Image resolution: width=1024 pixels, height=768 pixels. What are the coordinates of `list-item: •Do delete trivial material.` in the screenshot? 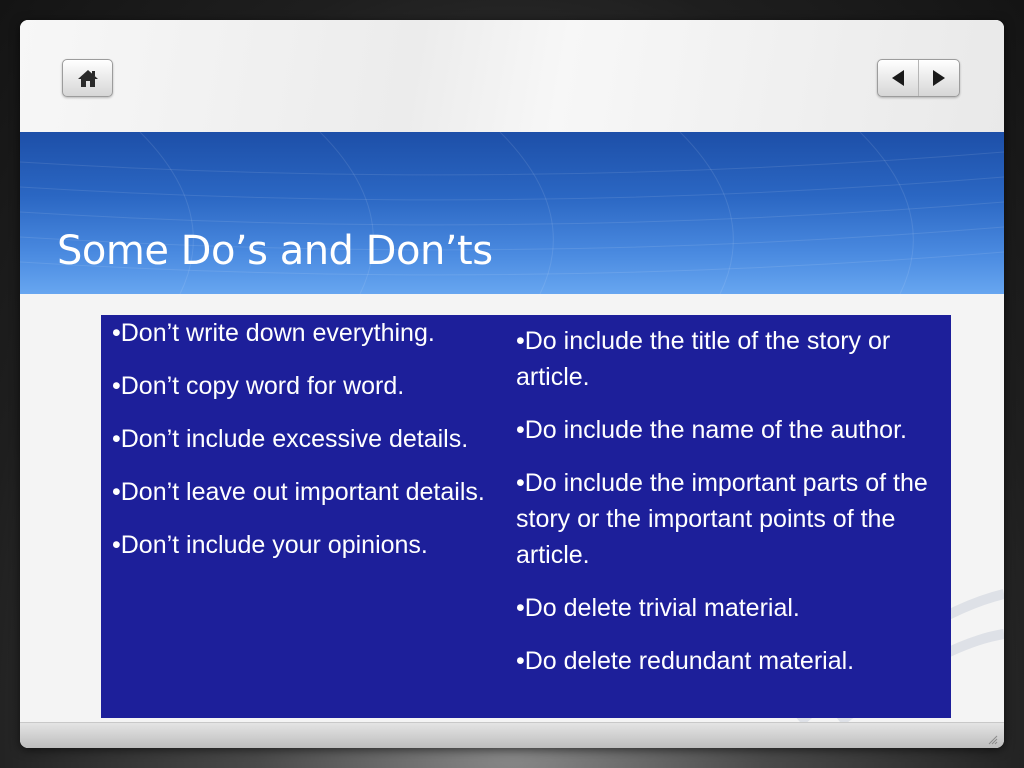 It's located at (658, 608).